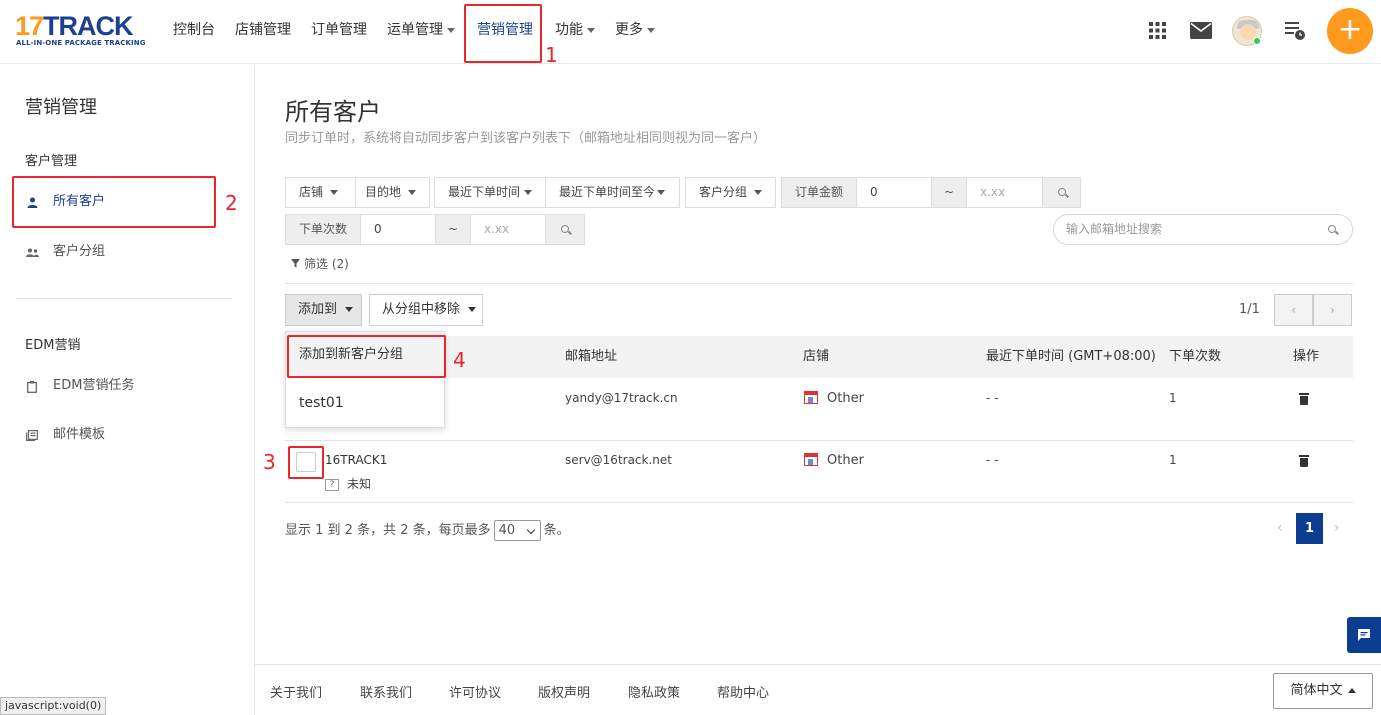 This screenshot has height=715, width=1381. Describe the element at coordinates (333, 112) in the screenshot. I see `page-title: 所有客户` at that location.